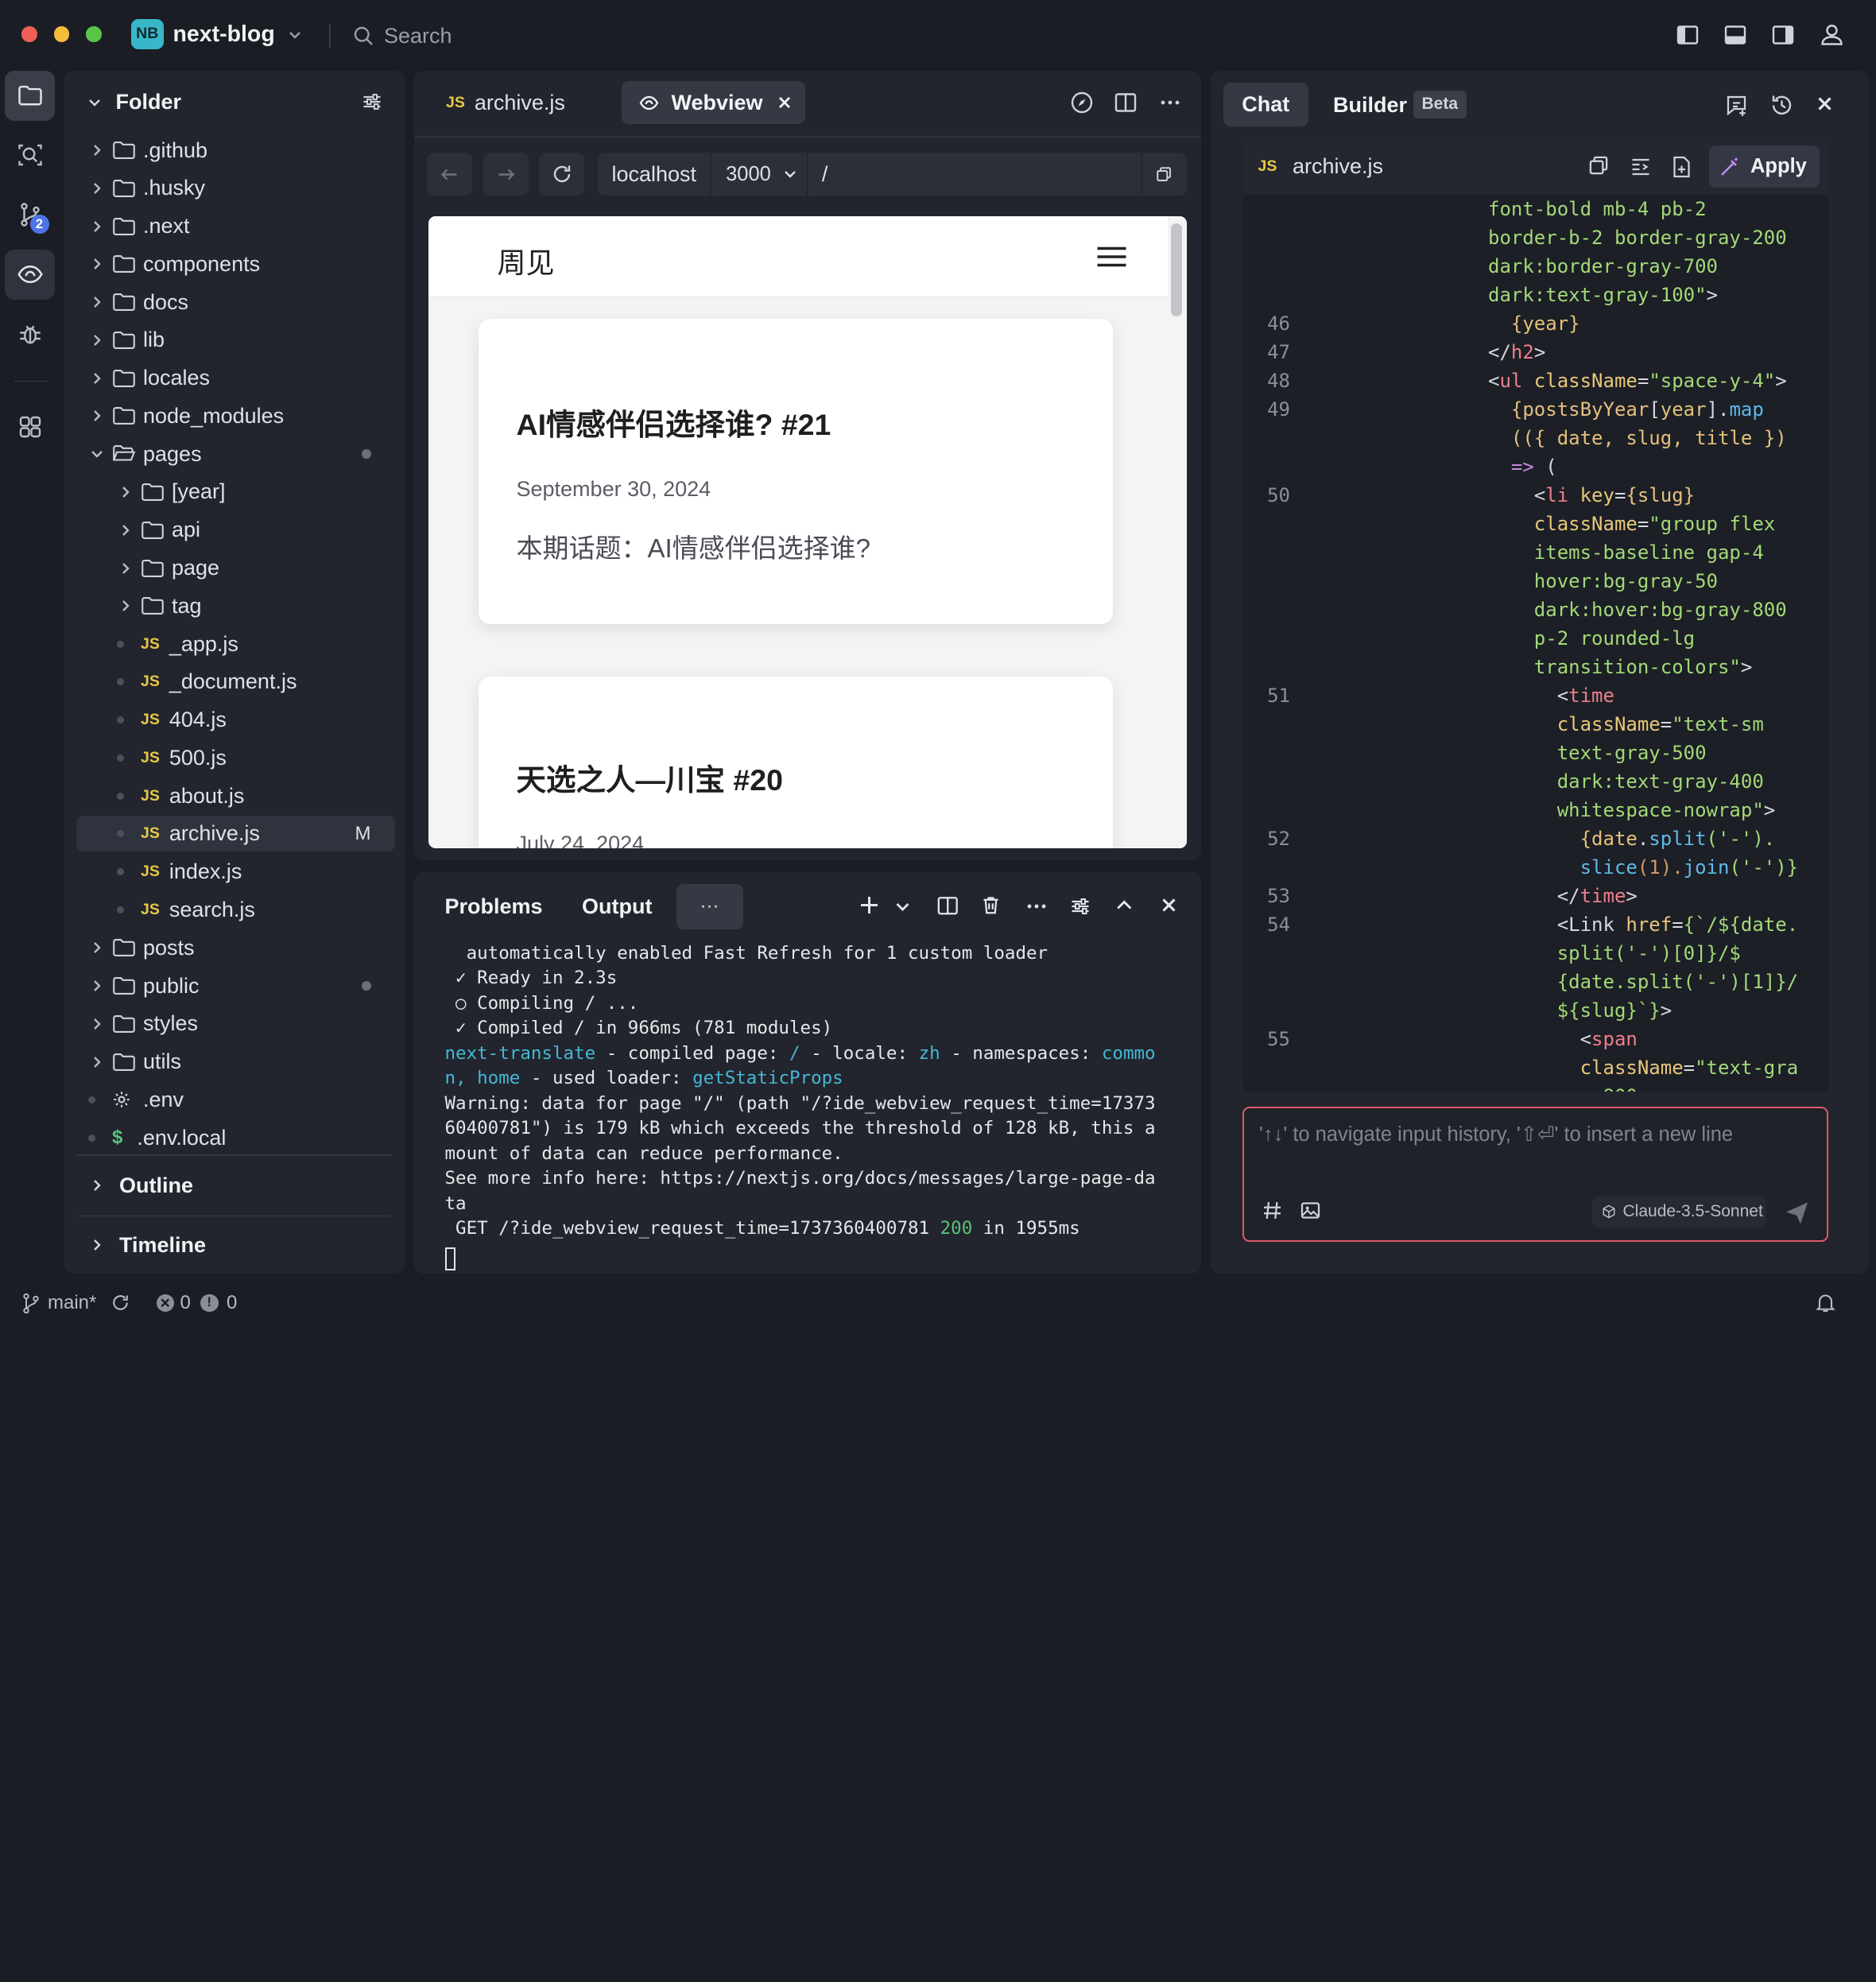  What do you see at coordinates (224, 34) in the screenshot?
I see `project-name: next-blog` at bounding box center [224, 34].